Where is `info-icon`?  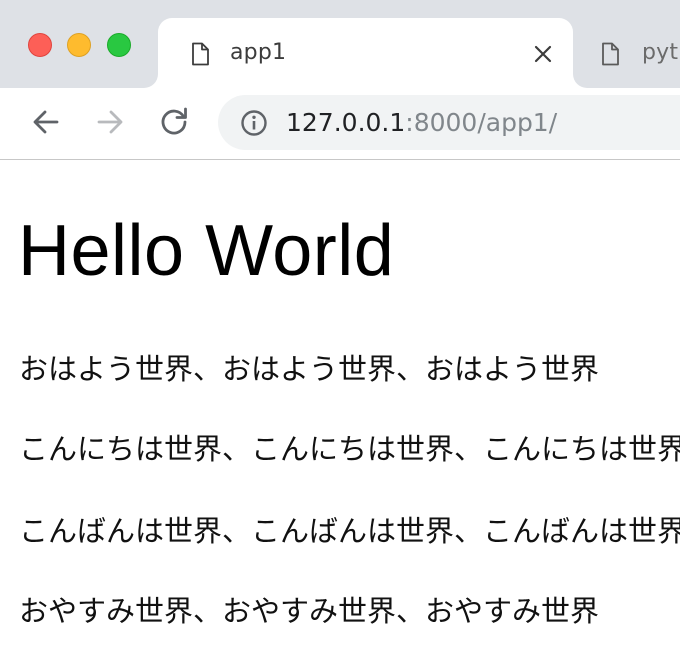 info-icon is located at coordinates (254, 123).